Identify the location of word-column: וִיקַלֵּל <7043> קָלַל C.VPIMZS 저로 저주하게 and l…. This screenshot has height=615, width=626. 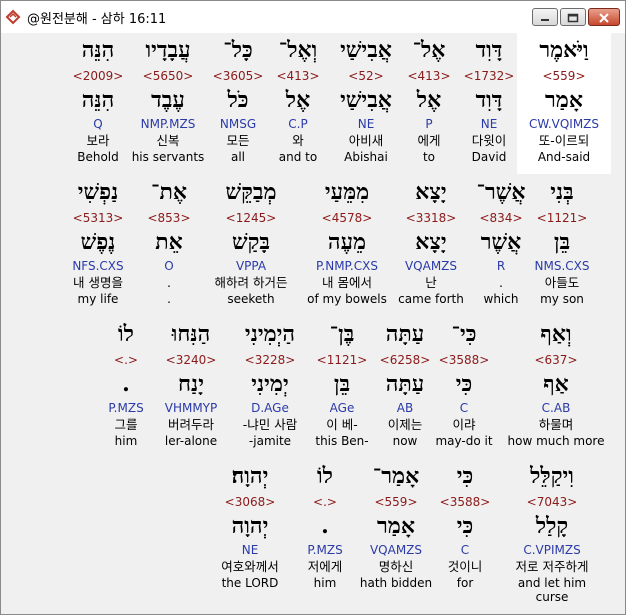
(552, 533).